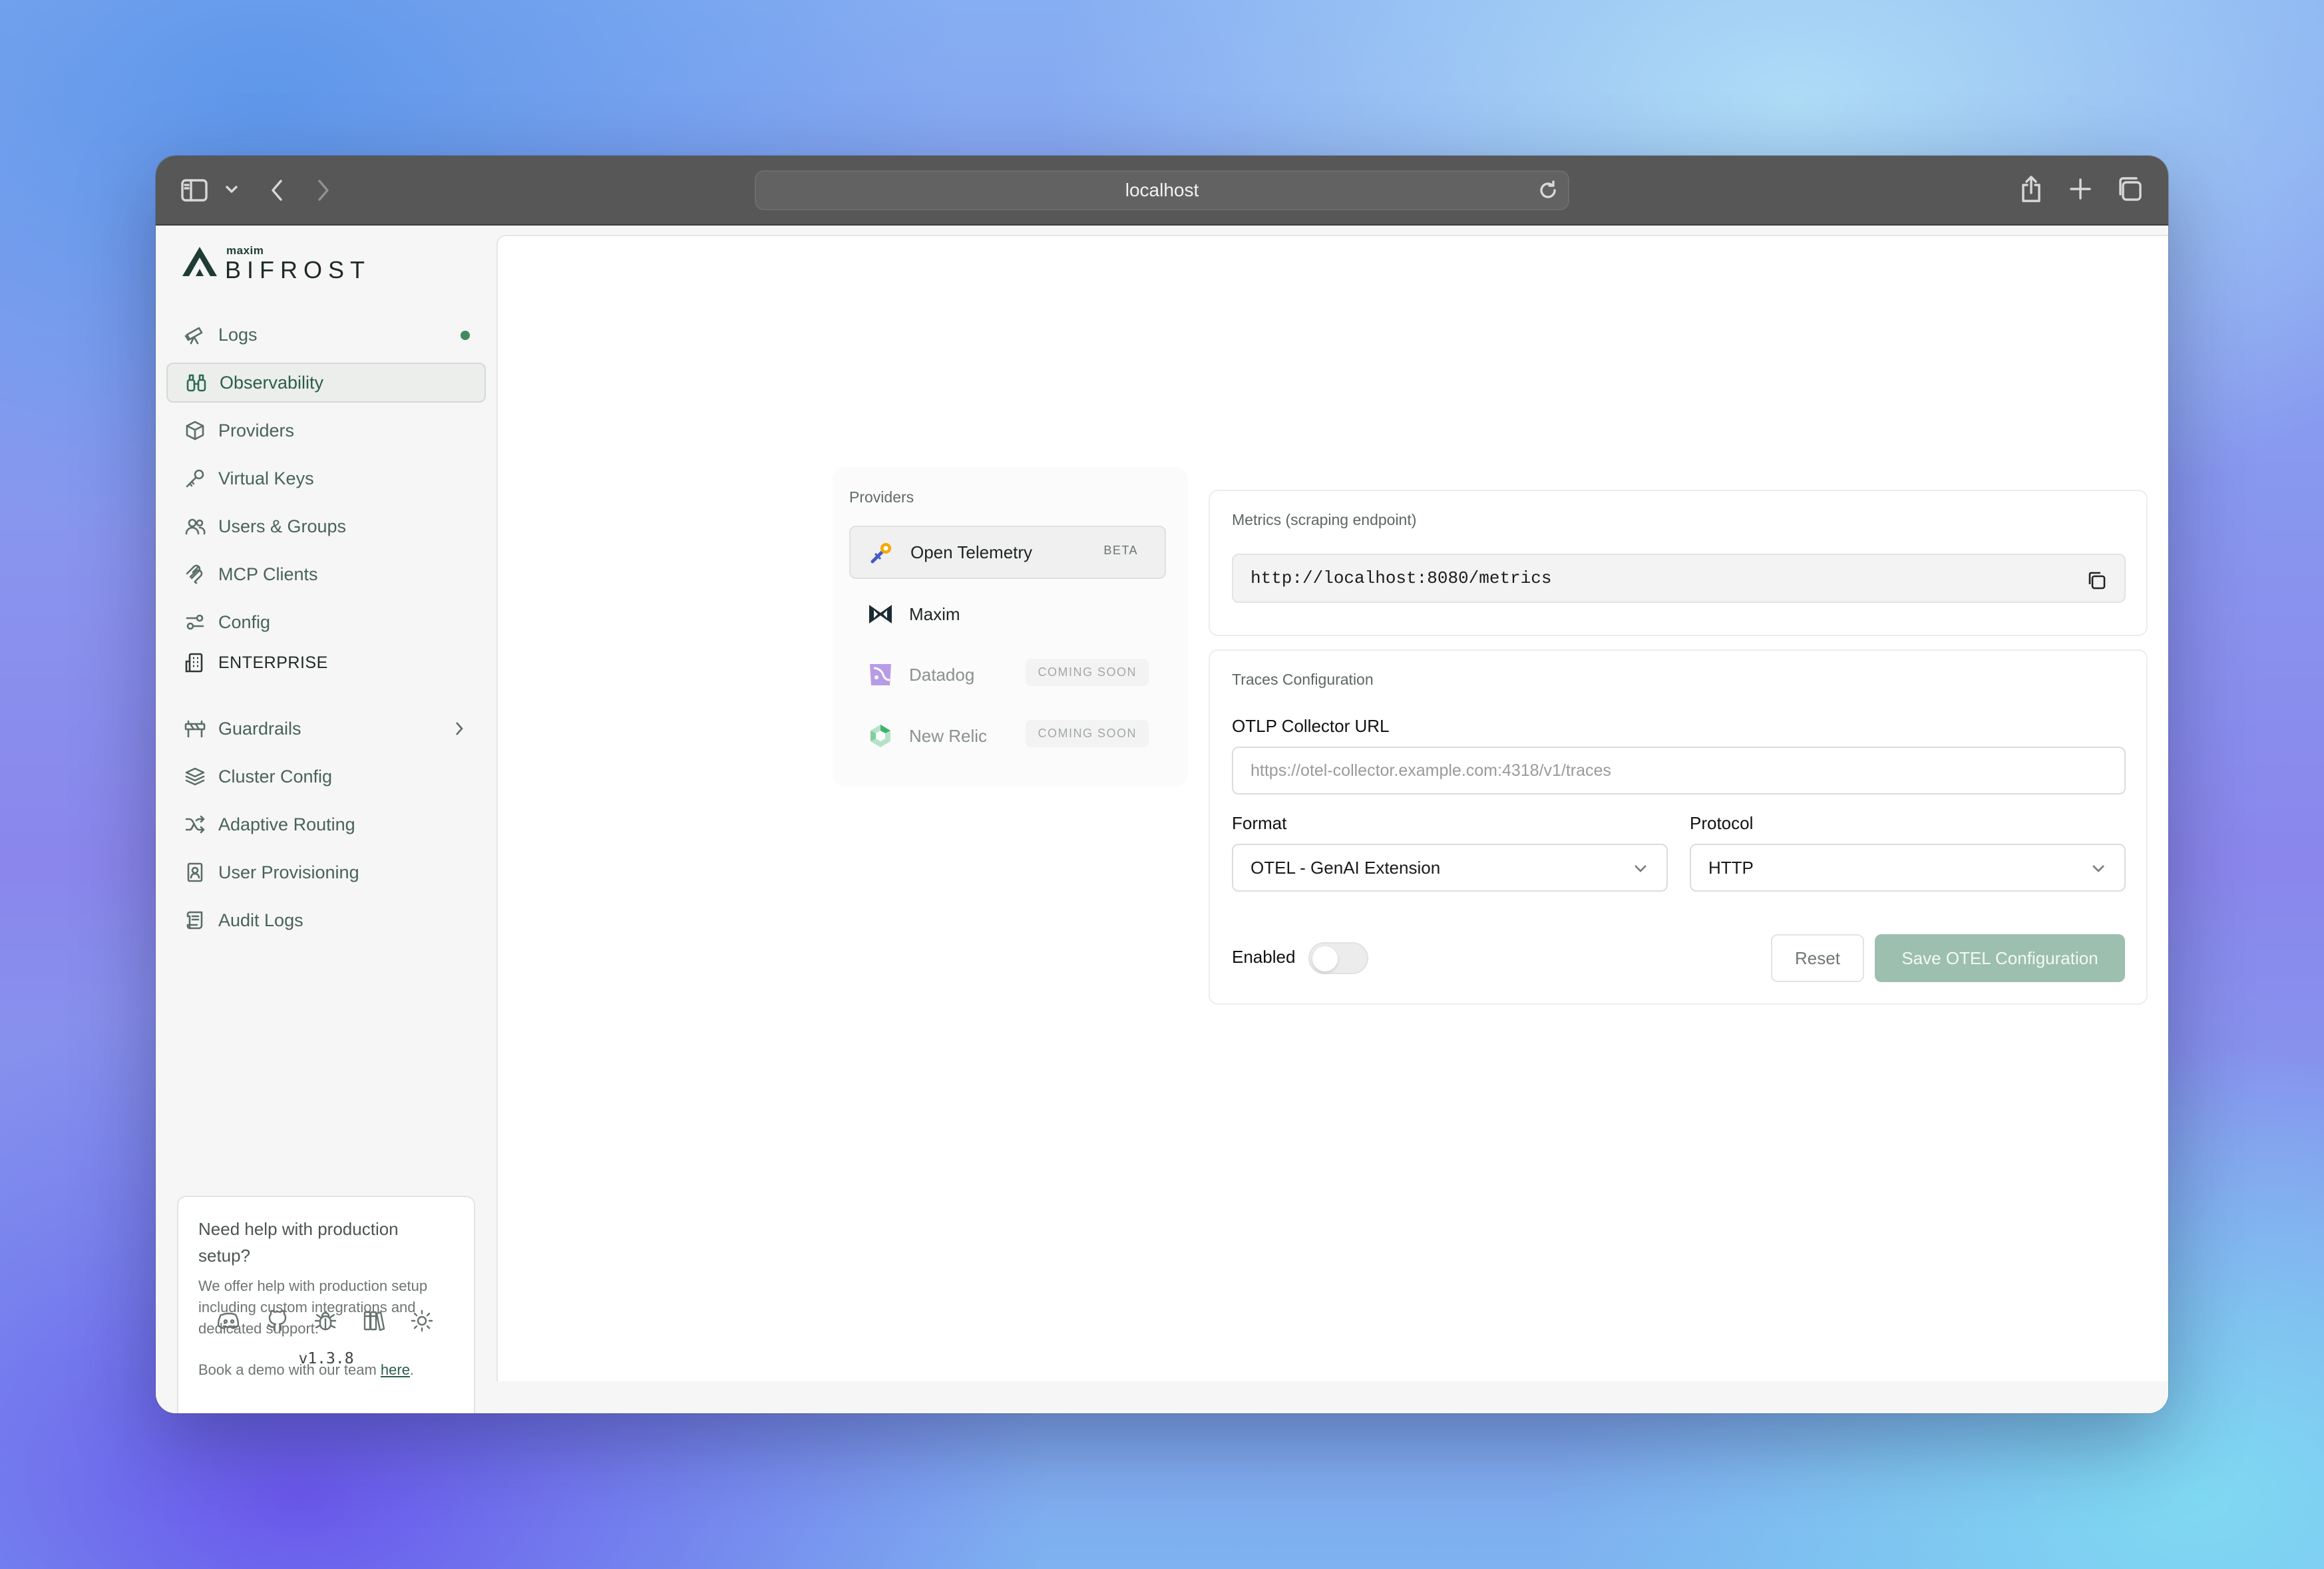  Describe the element at coordinates (286, 824) in the screenshot. I see `sidebar-item-label: Adaptive Routing` at that location.